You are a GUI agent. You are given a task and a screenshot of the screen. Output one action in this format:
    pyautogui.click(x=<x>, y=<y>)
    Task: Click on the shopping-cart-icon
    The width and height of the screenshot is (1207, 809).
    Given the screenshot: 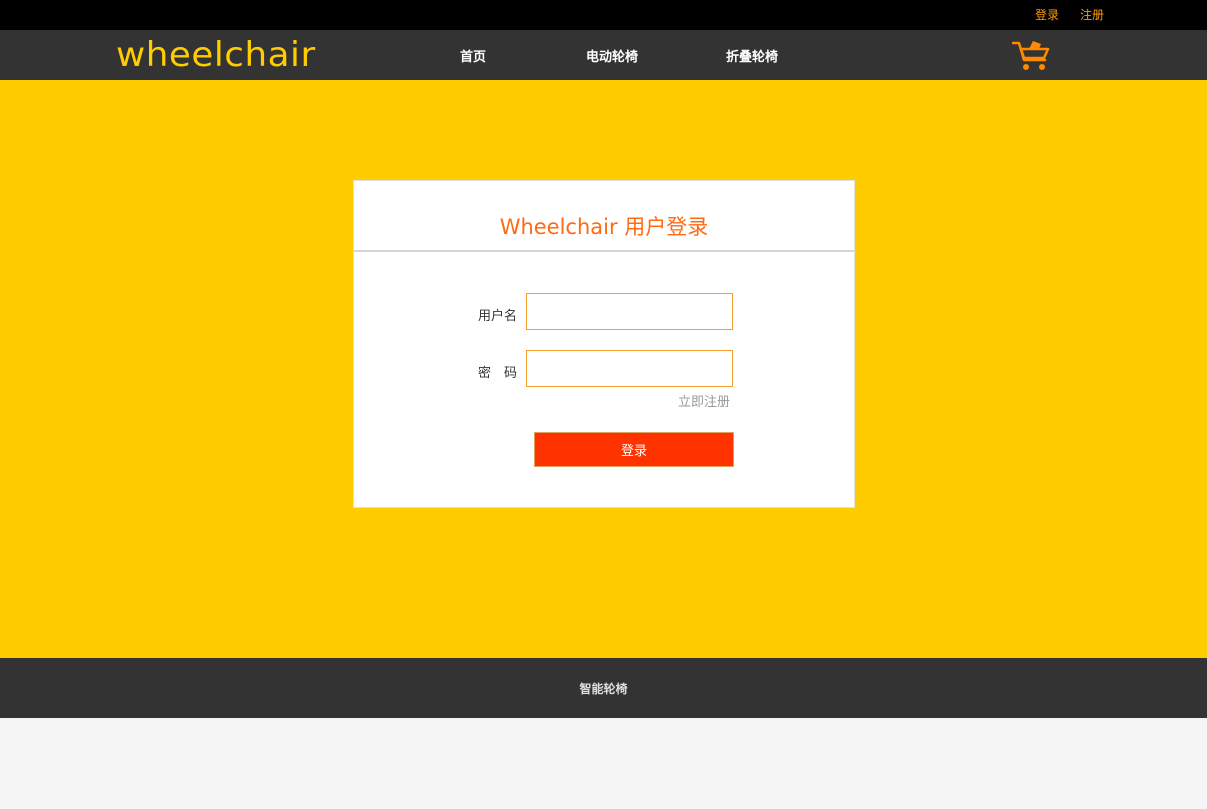 What is the action you would take?
    pyautogui.click(x=1031, y=55)
    